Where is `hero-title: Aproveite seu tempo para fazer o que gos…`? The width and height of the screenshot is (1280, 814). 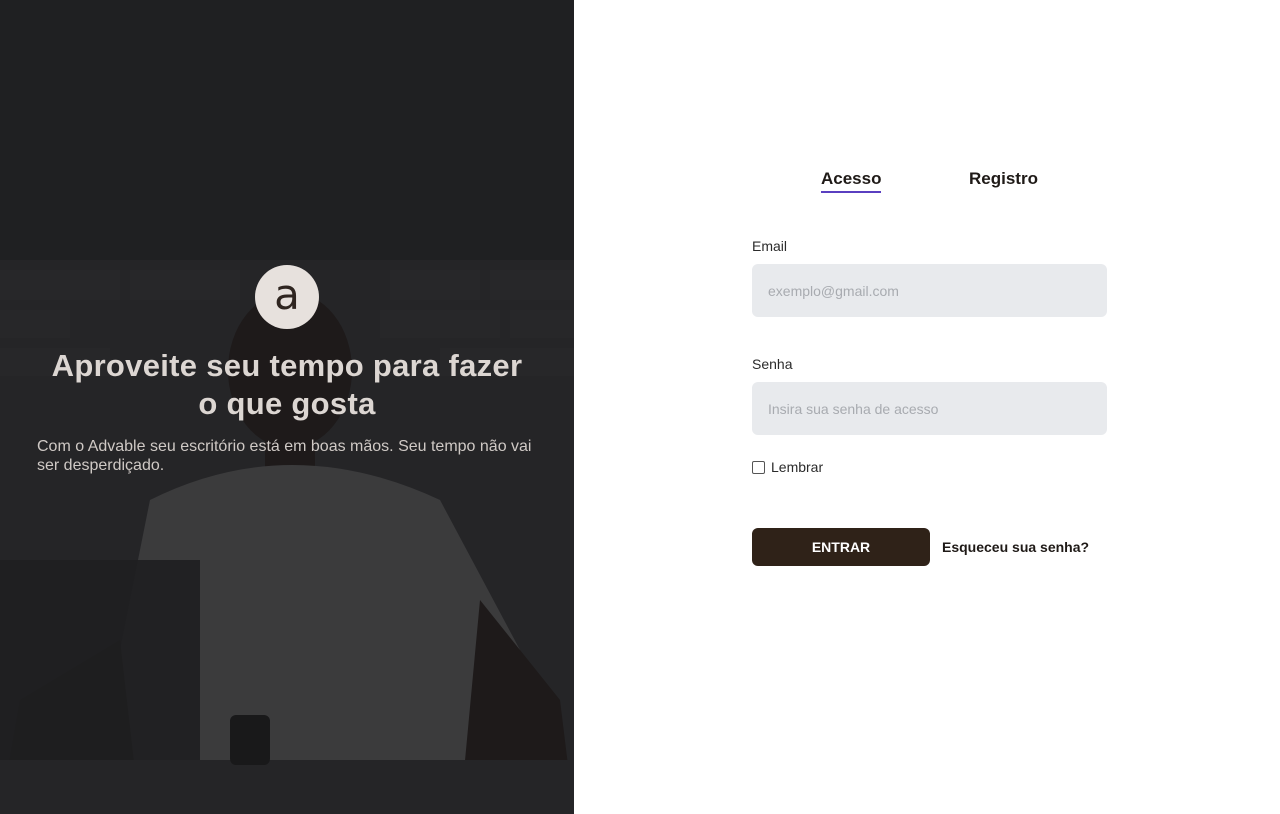
hero-title: Aproveite seu tempo para fazer o que gos… is located at coordinates (287, 384).